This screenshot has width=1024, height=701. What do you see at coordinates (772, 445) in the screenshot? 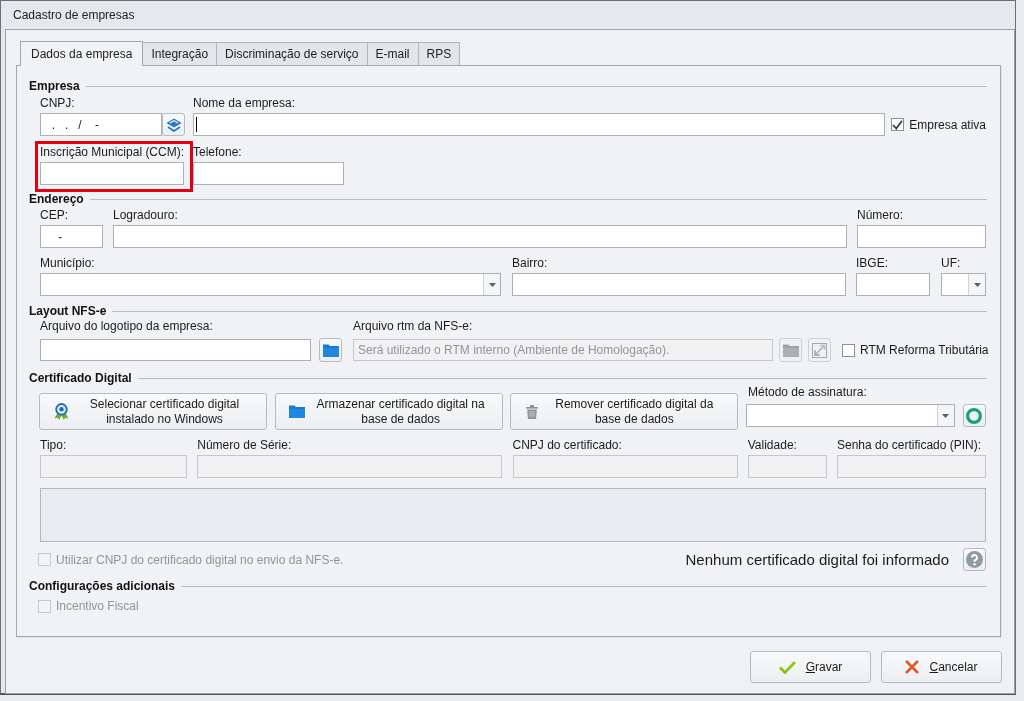
I see `field-label: Validade:` at bounding box center [772, 445].